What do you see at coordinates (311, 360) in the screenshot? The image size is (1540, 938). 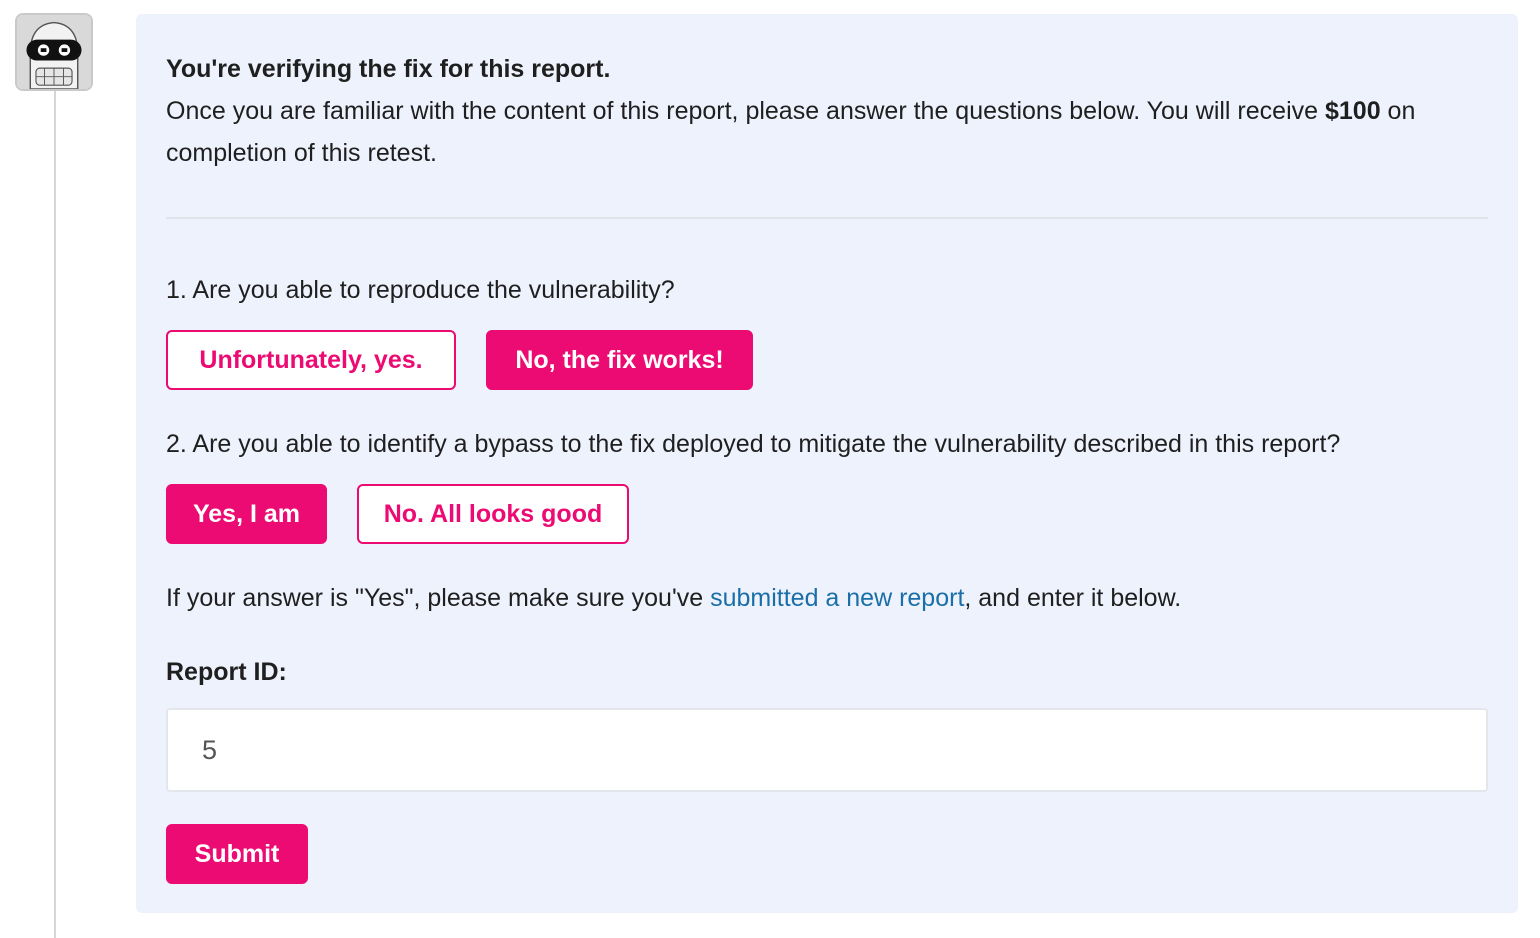 I see `unfortunately-yes-button: Unfortunately, yes.` at bounding box center [311, 360].